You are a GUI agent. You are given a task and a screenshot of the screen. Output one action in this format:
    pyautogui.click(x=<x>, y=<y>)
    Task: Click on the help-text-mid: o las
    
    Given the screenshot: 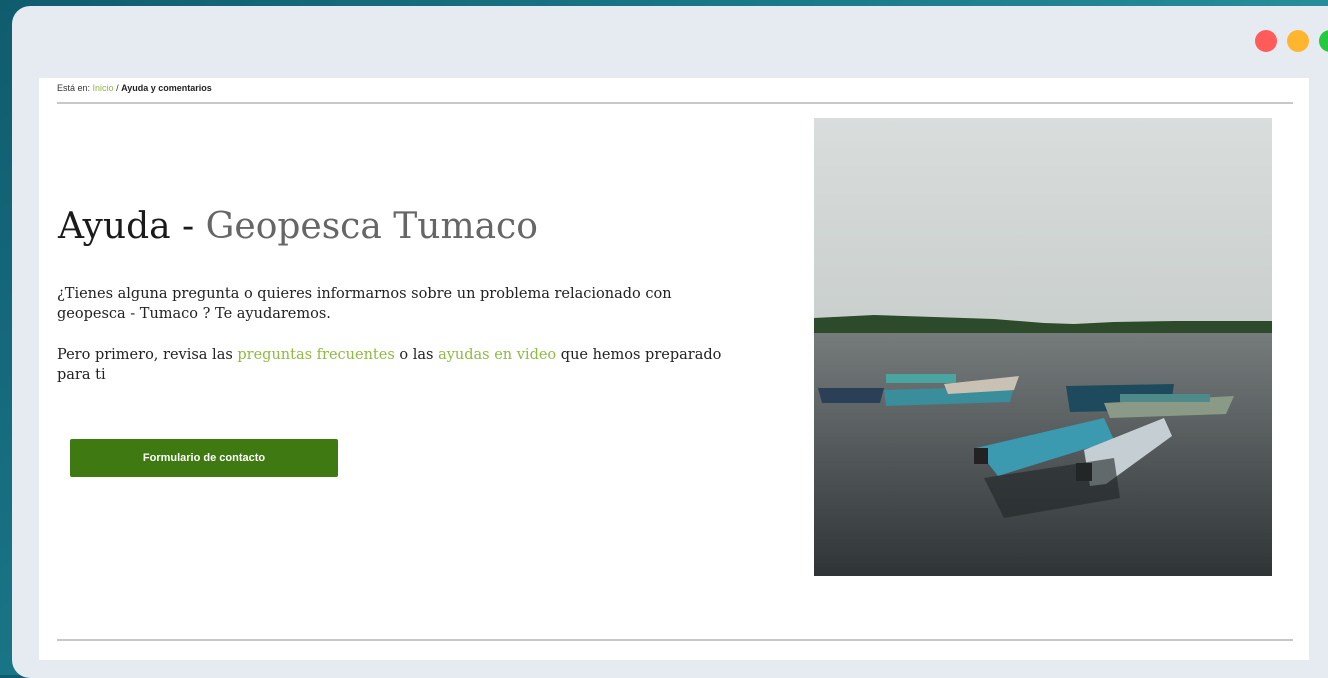 What is the action you would take?
    pyautogui.click(x=416, y=355)
    